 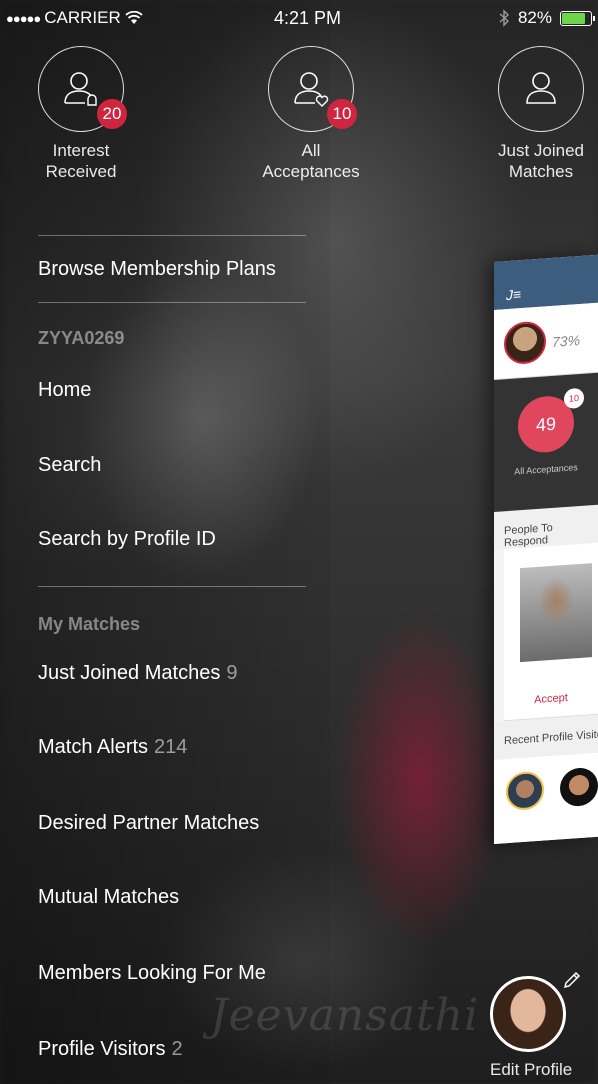 I want to click on carrier: ●●●●● CARRIER, so click(x=74, y=18).